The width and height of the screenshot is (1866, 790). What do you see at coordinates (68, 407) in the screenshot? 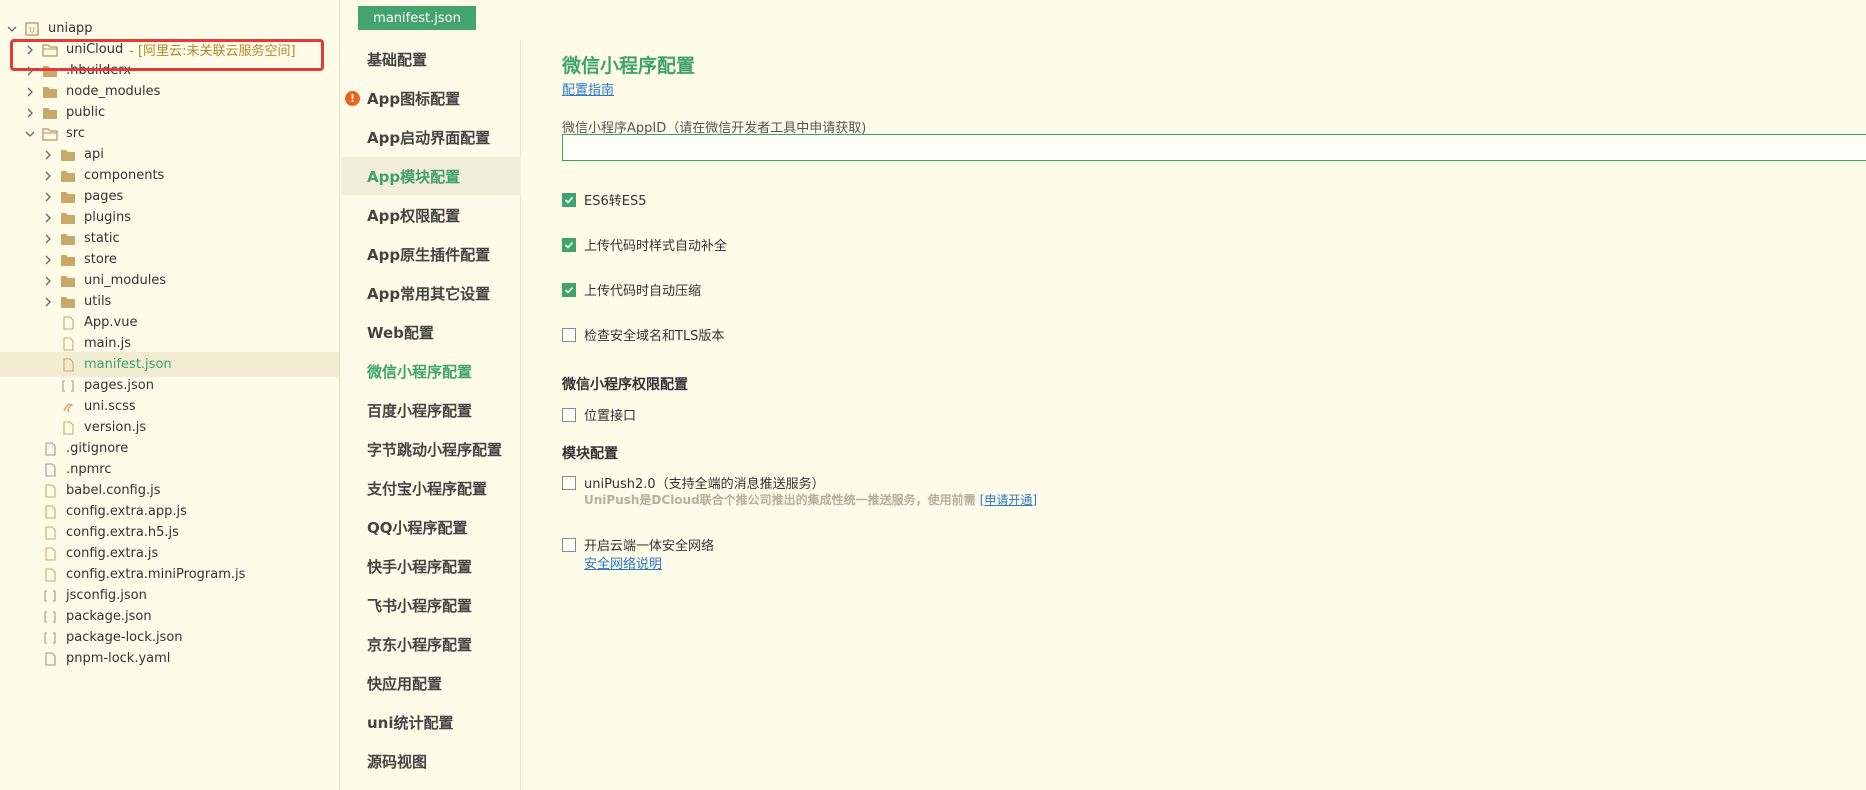
I see `scss-file-icon` at bounding box center [68, 407].